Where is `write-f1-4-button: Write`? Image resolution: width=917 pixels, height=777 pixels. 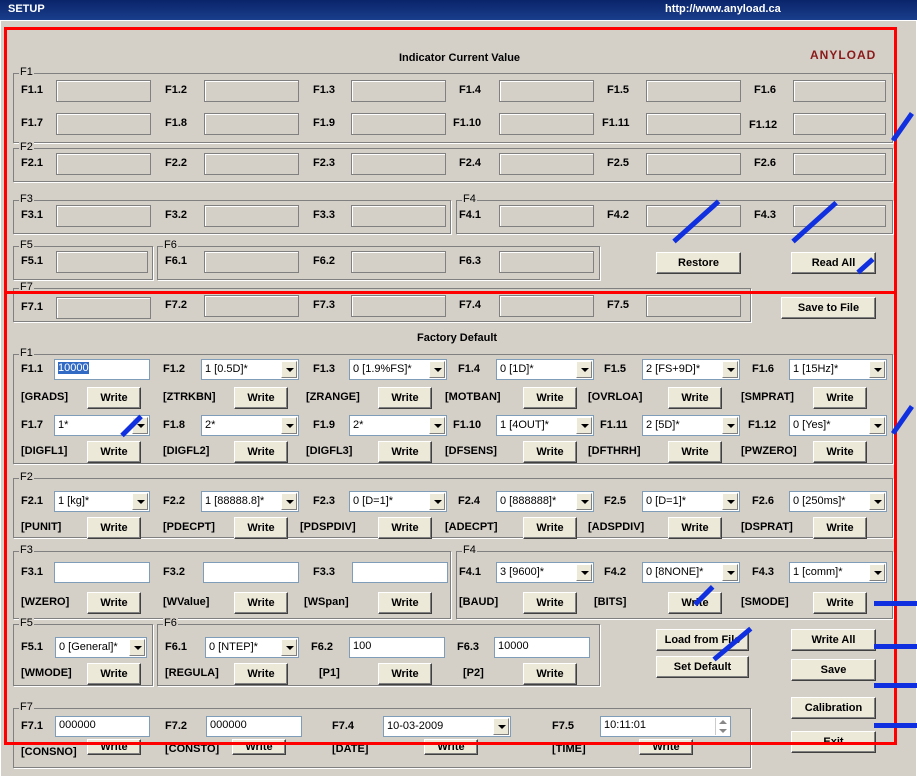 write-f1-4-button: Write is located at coordinates (550, 398).